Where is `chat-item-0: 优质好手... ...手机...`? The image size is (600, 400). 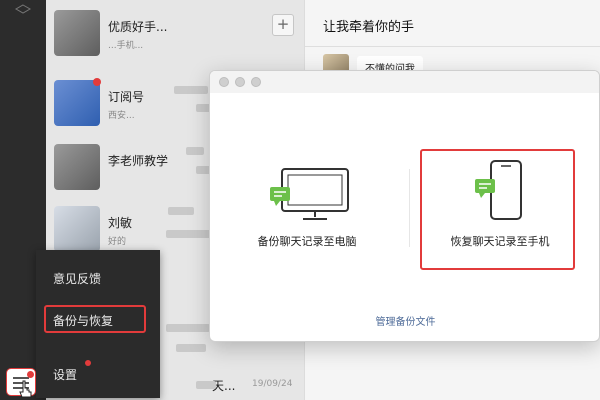
chat-item-0: 优质好手... ...手机... is located at coordinates (175, 35).